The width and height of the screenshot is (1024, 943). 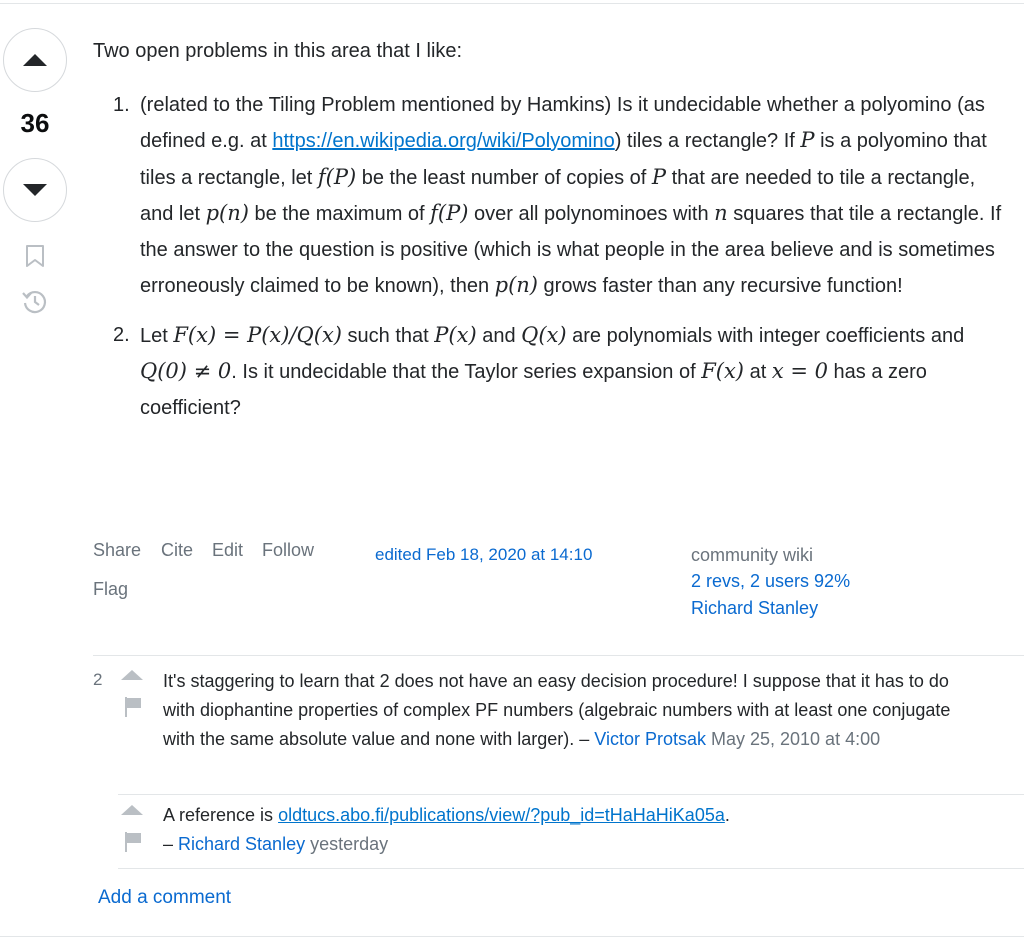 I want to click on comment-date: May 25, 2010 at 4:00, so click(x=793, y=739).